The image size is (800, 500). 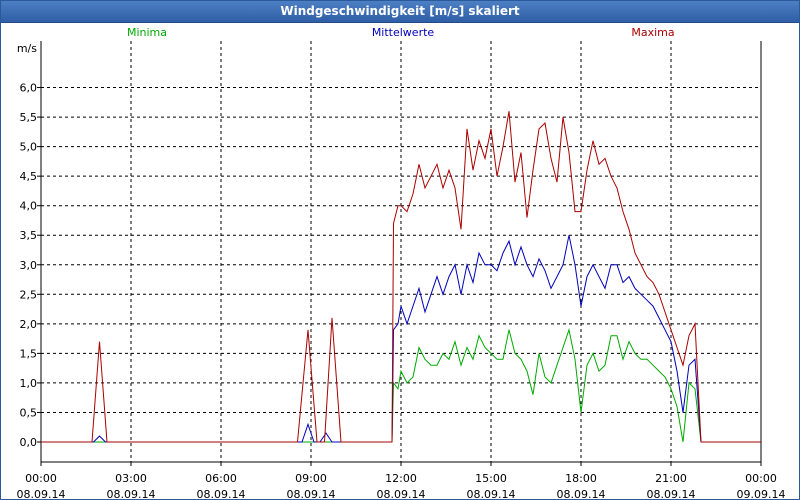 I want to click on legend-entry-maxima: Maxima, so click(x=652, y=32).